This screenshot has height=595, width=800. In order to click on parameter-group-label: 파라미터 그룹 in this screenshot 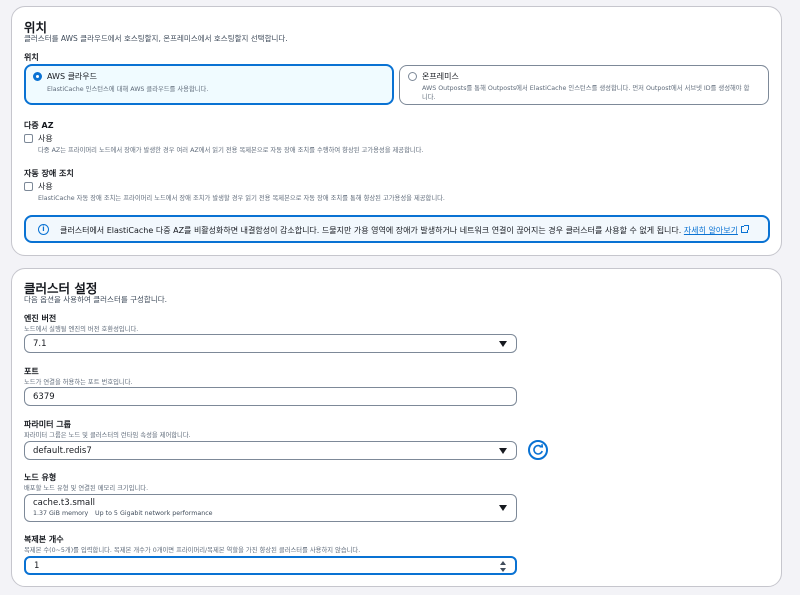, I will do `click(47, 424)`.